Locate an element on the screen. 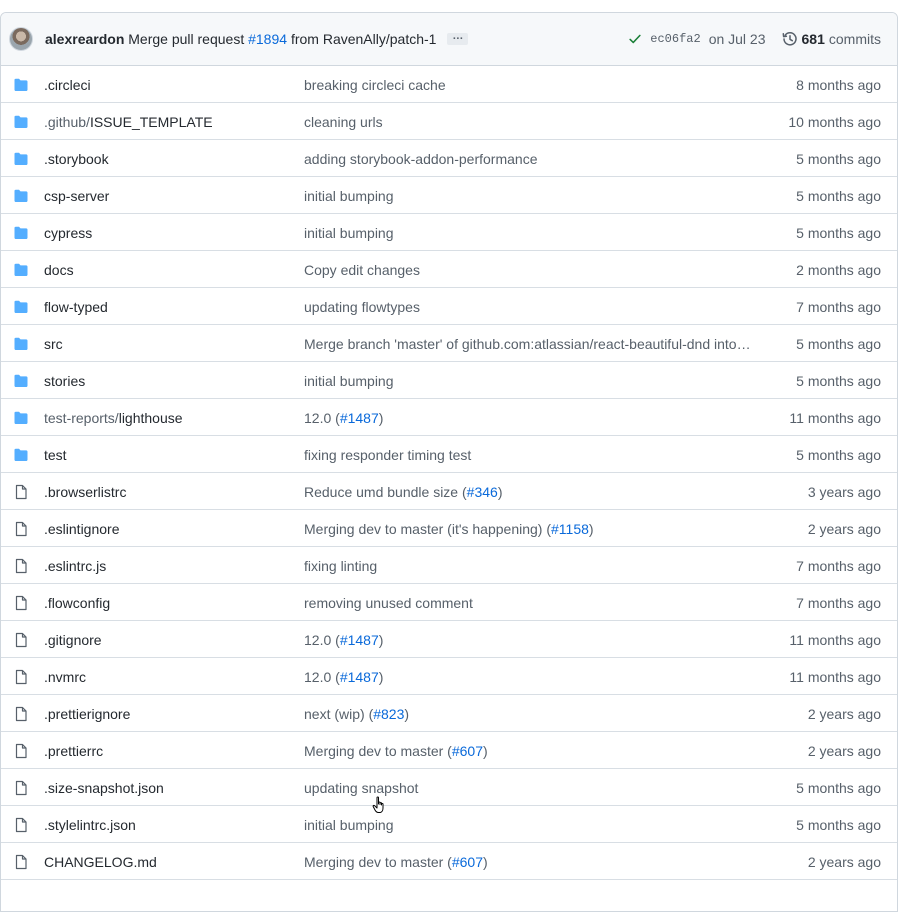  file-name: .size-snapshot.json is located at coordinates (104, 788).